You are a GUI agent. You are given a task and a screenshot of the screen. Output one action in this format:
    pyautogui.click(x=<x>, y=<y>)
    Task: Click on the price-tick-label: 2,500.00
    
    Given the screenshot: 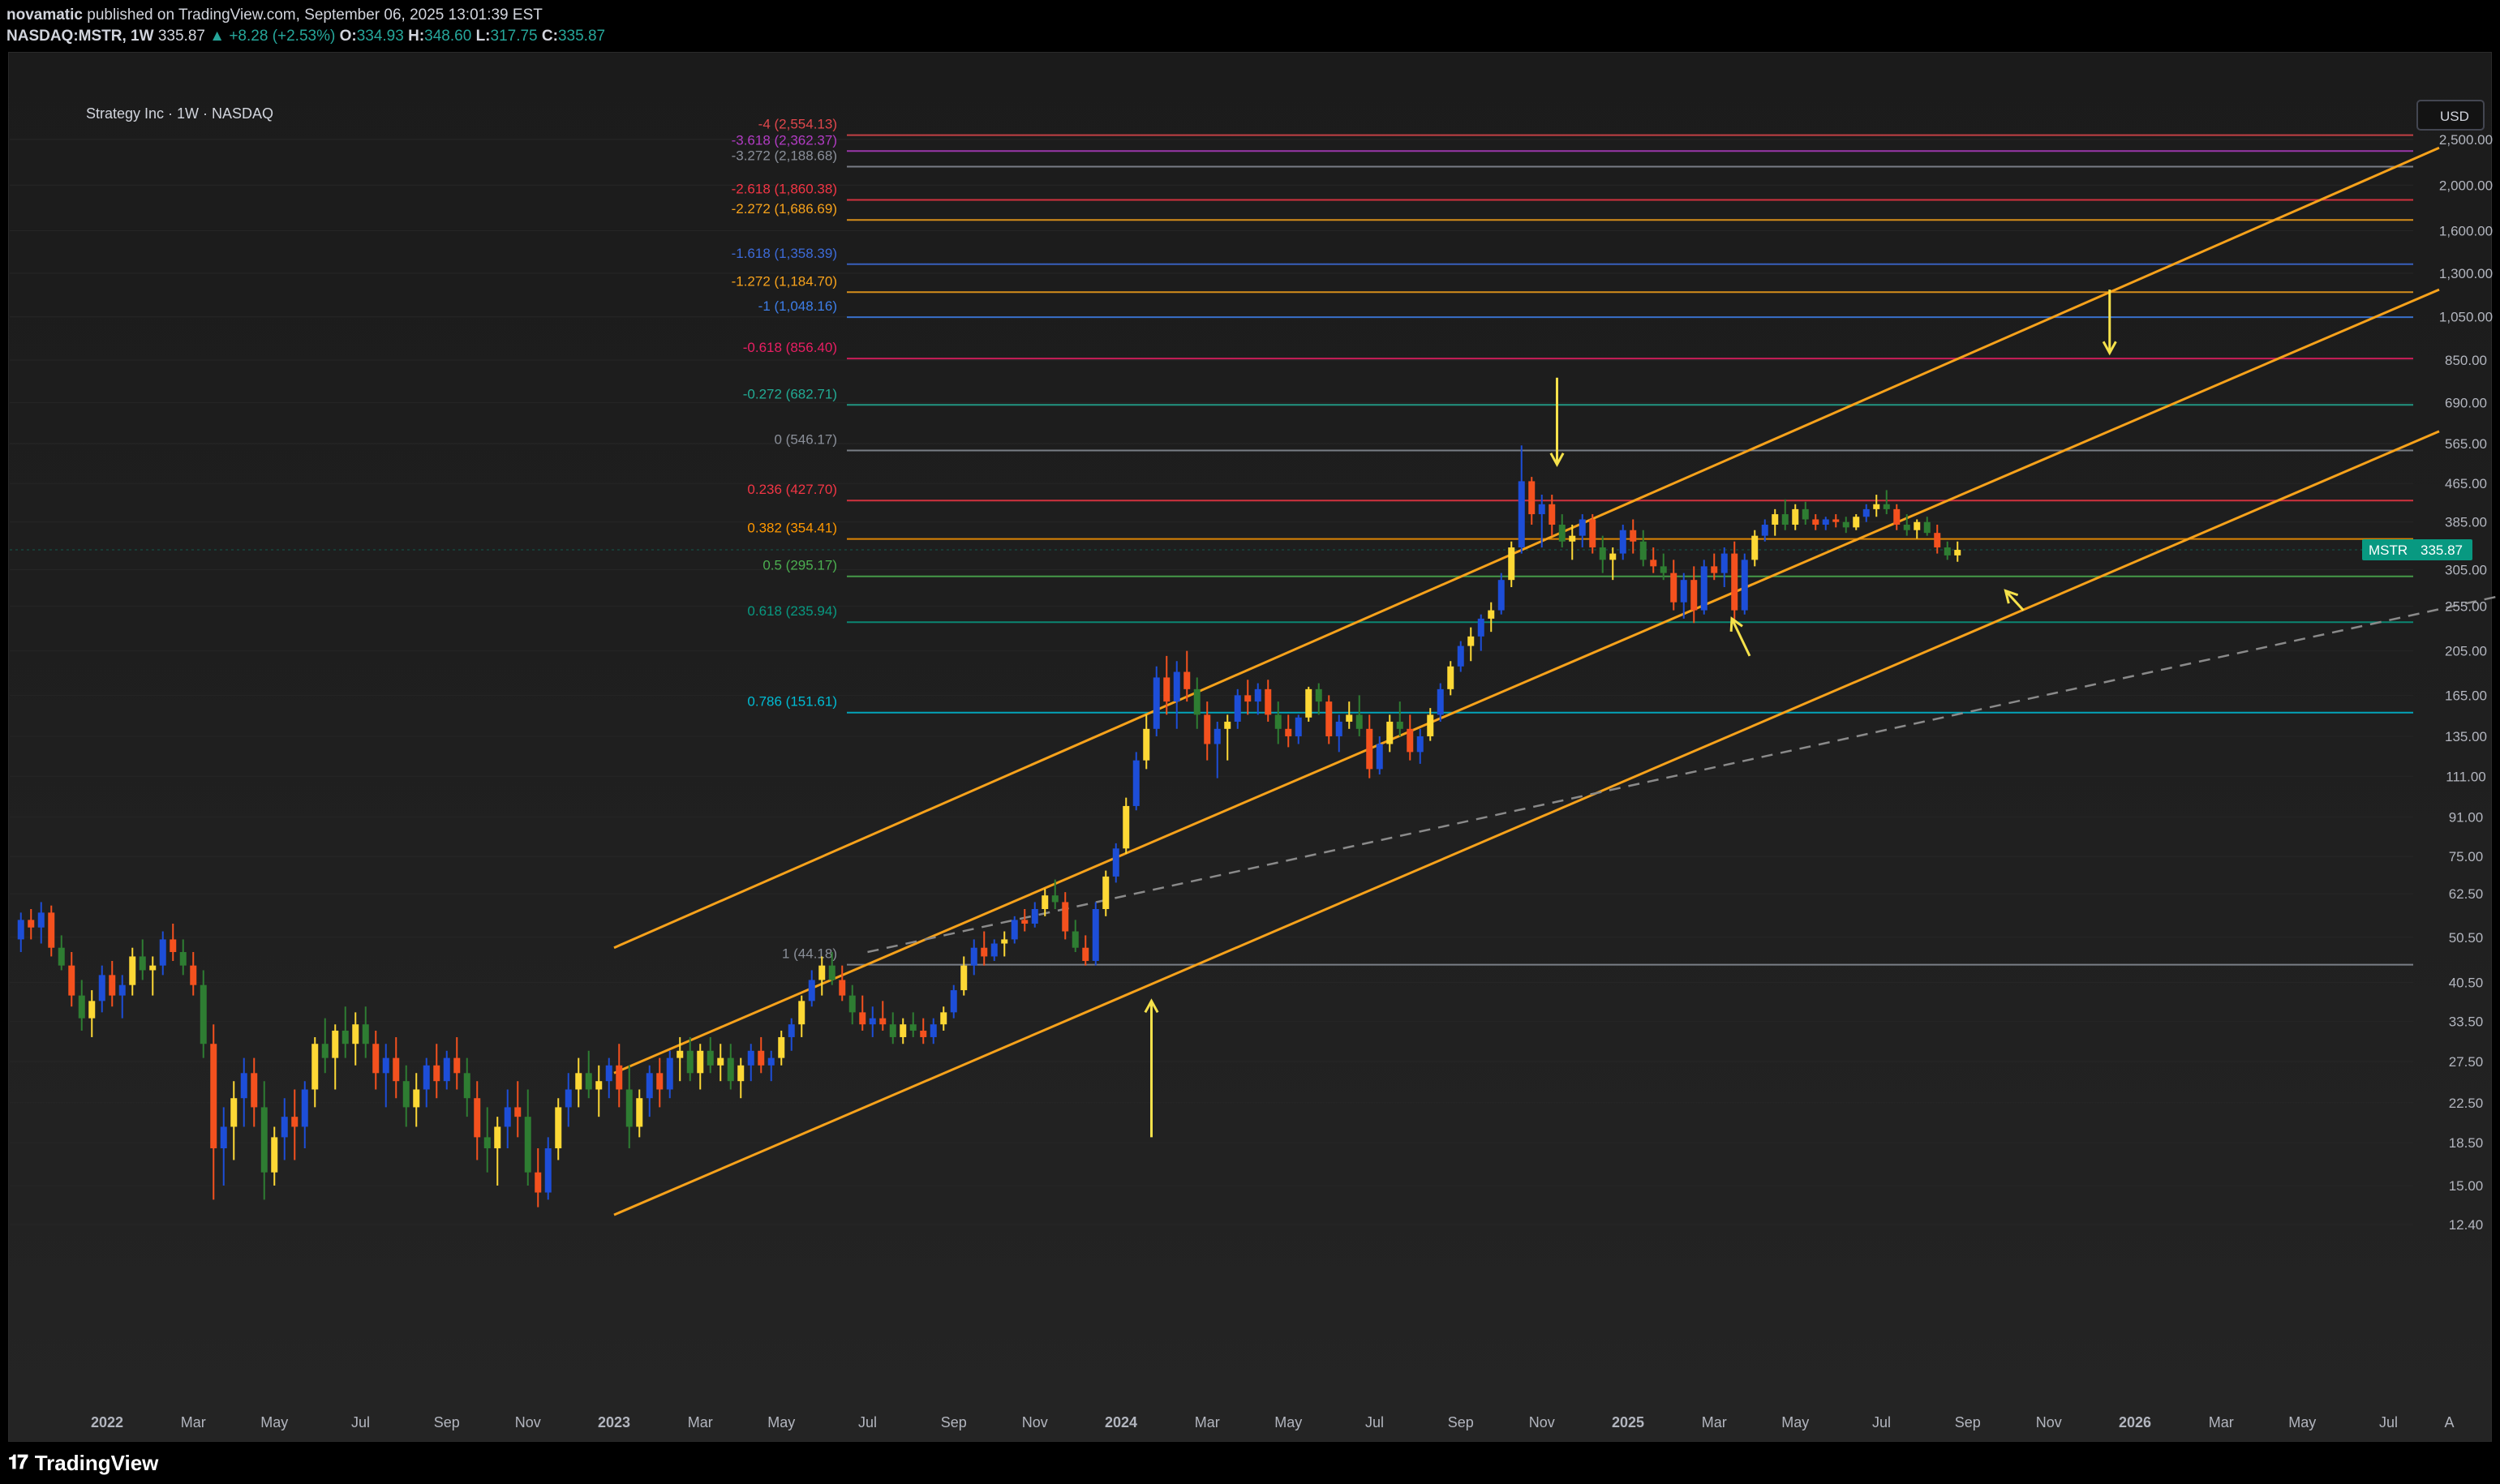 What is the action you would take?
    pyautogui.click(x=2466, y=140)
    